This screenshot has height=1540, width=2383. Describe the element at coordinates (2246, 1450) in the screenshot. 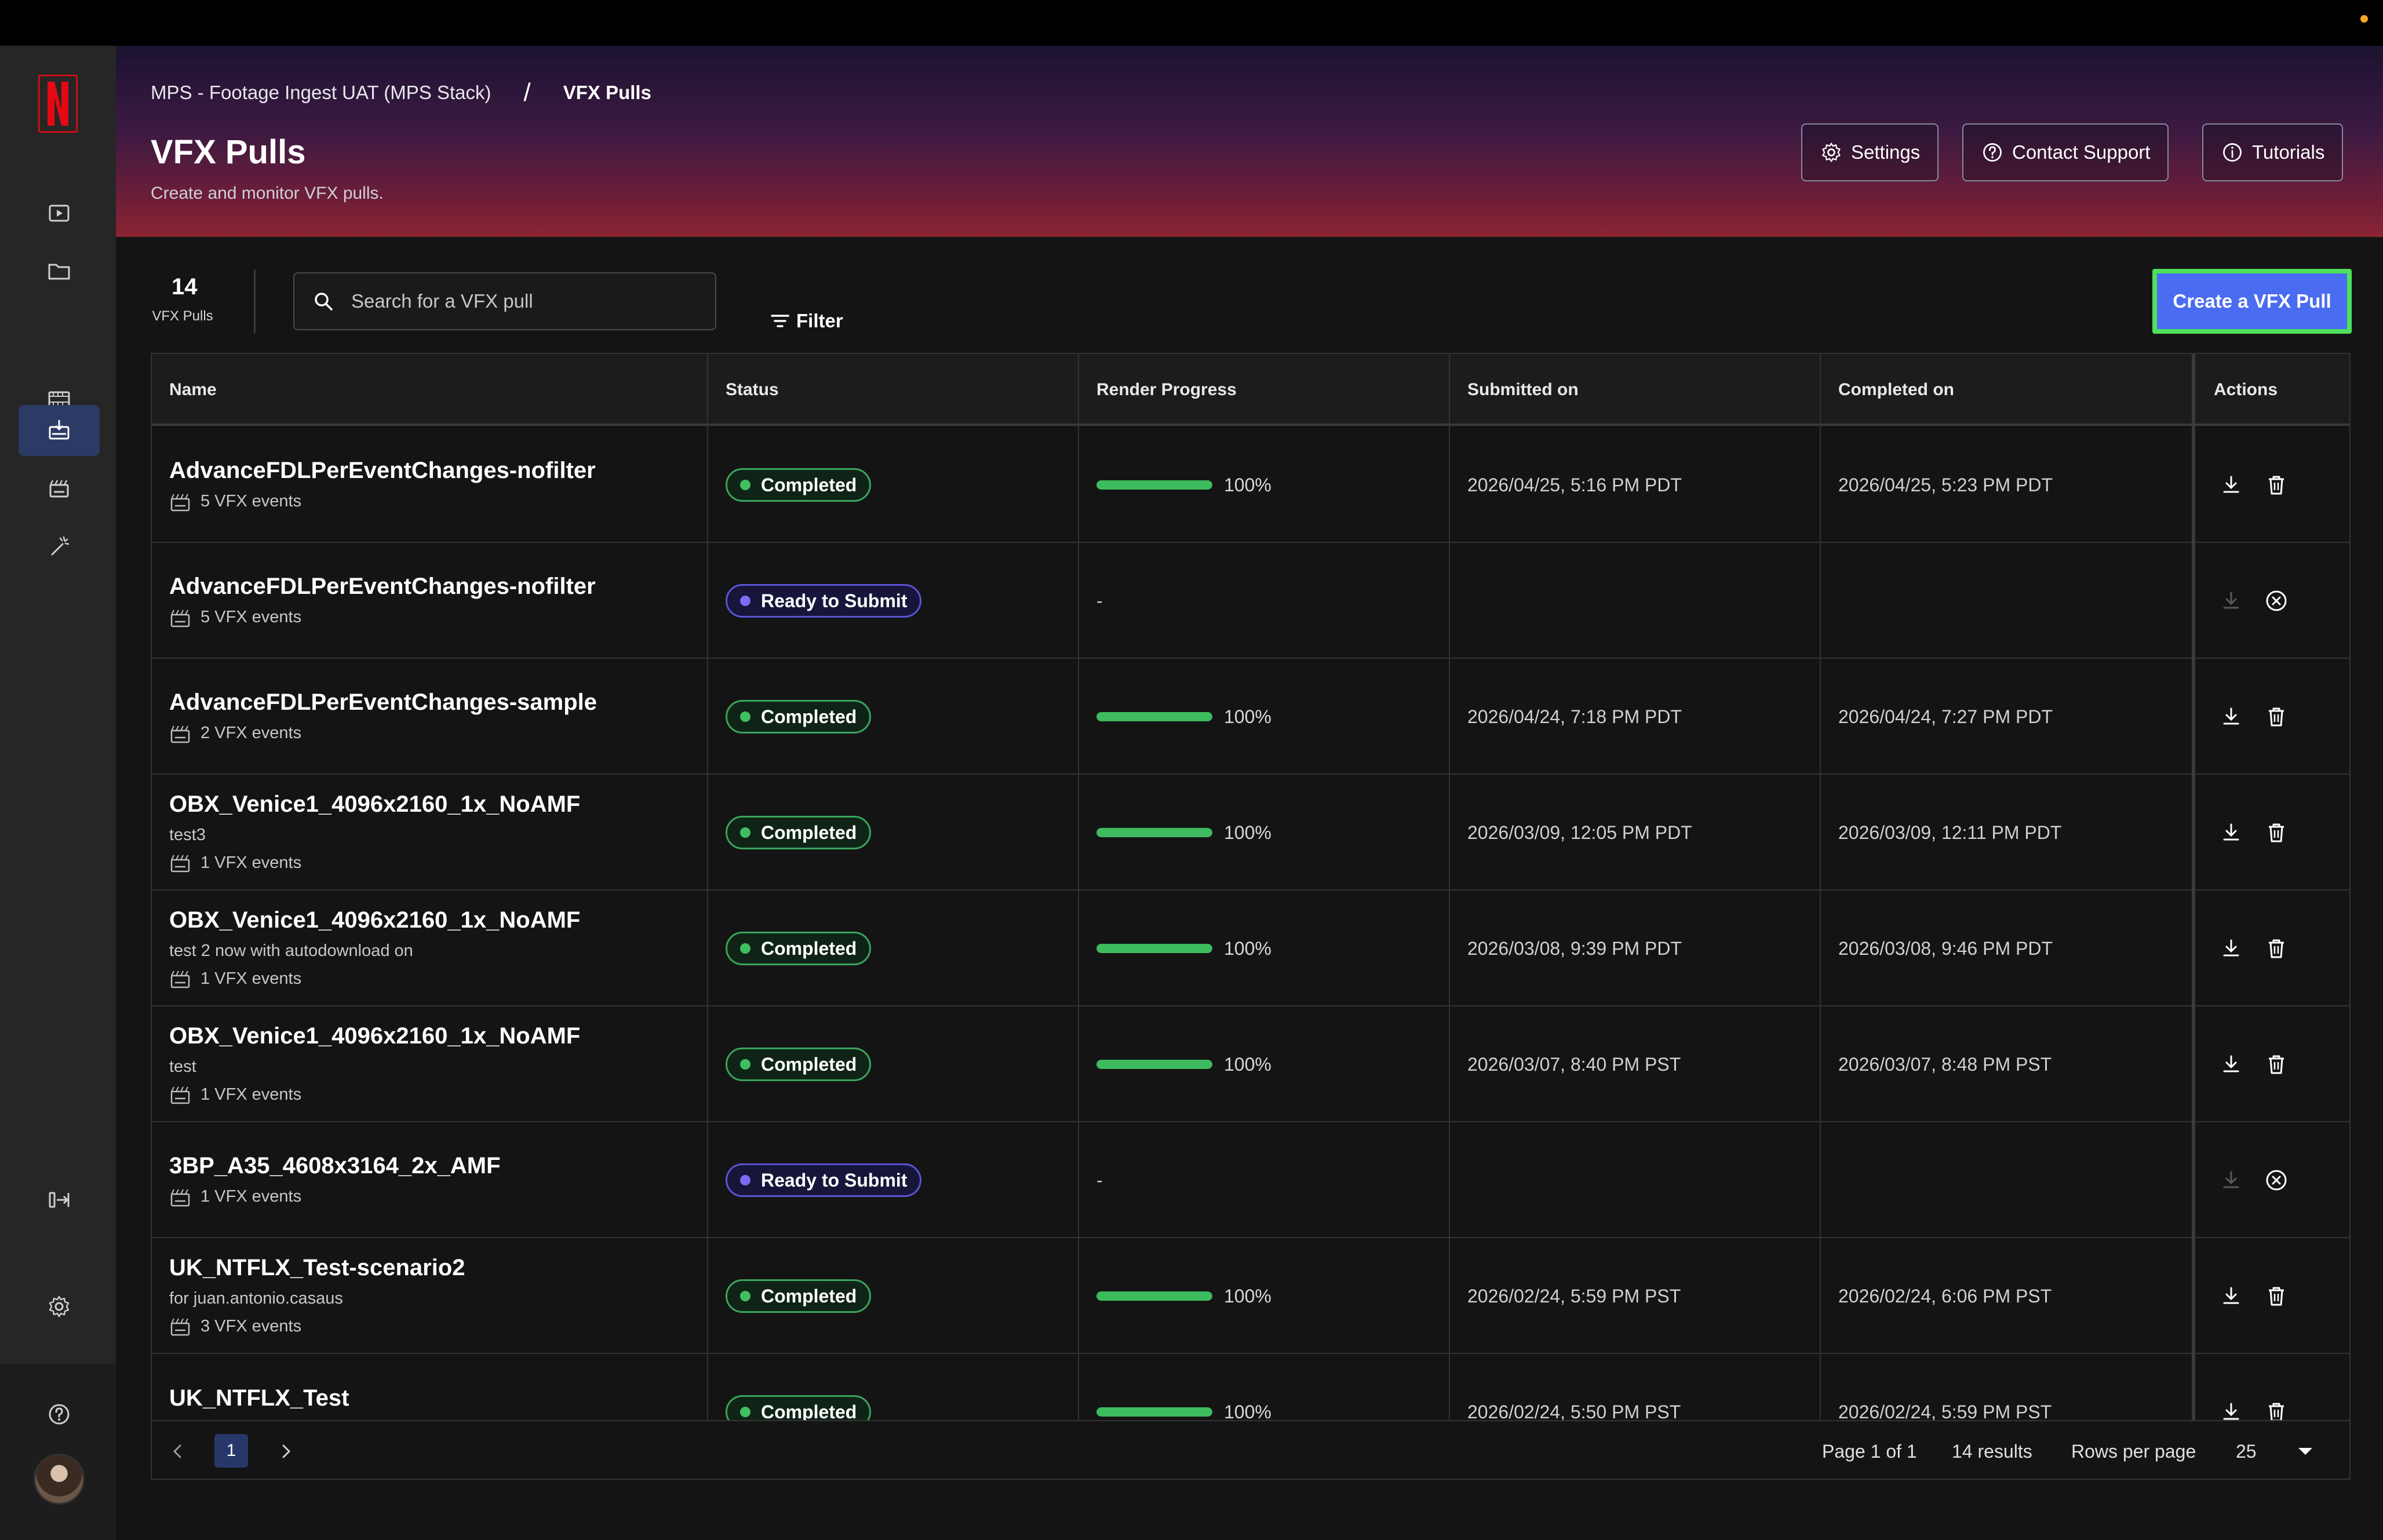

I see `rows-per-page-select: 25` at that location.